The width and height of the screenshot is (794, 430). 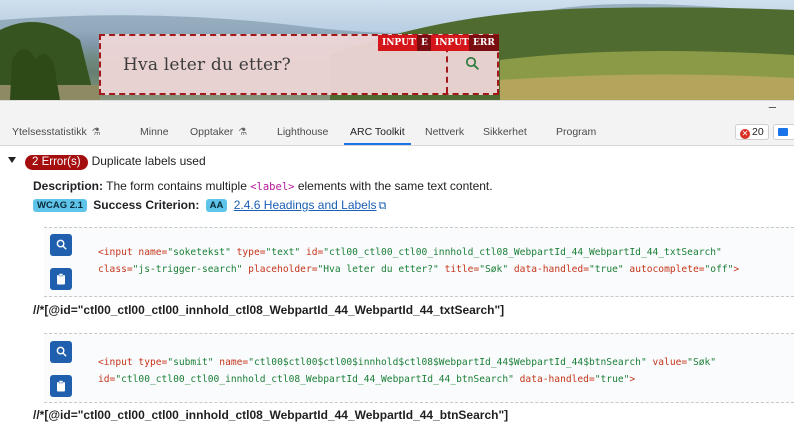 I want to click on tab-label: Minne, so click(x=154, y=132).